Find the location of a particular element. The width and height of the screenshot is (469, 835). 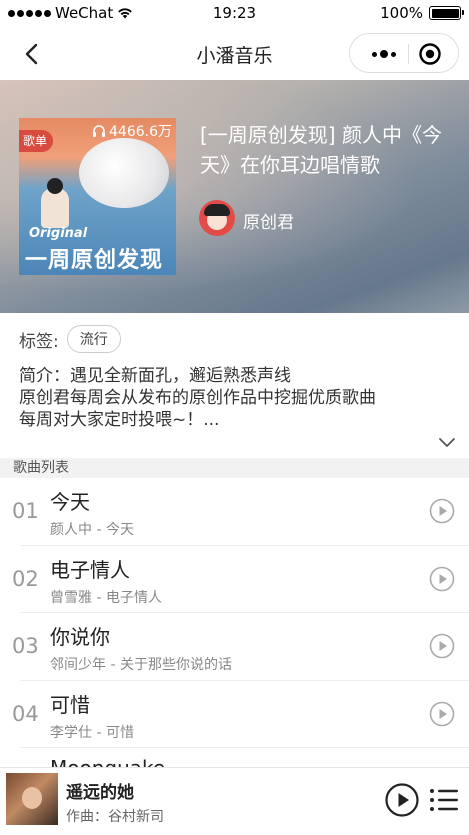

play-icon is located at coordinates (402, 800).